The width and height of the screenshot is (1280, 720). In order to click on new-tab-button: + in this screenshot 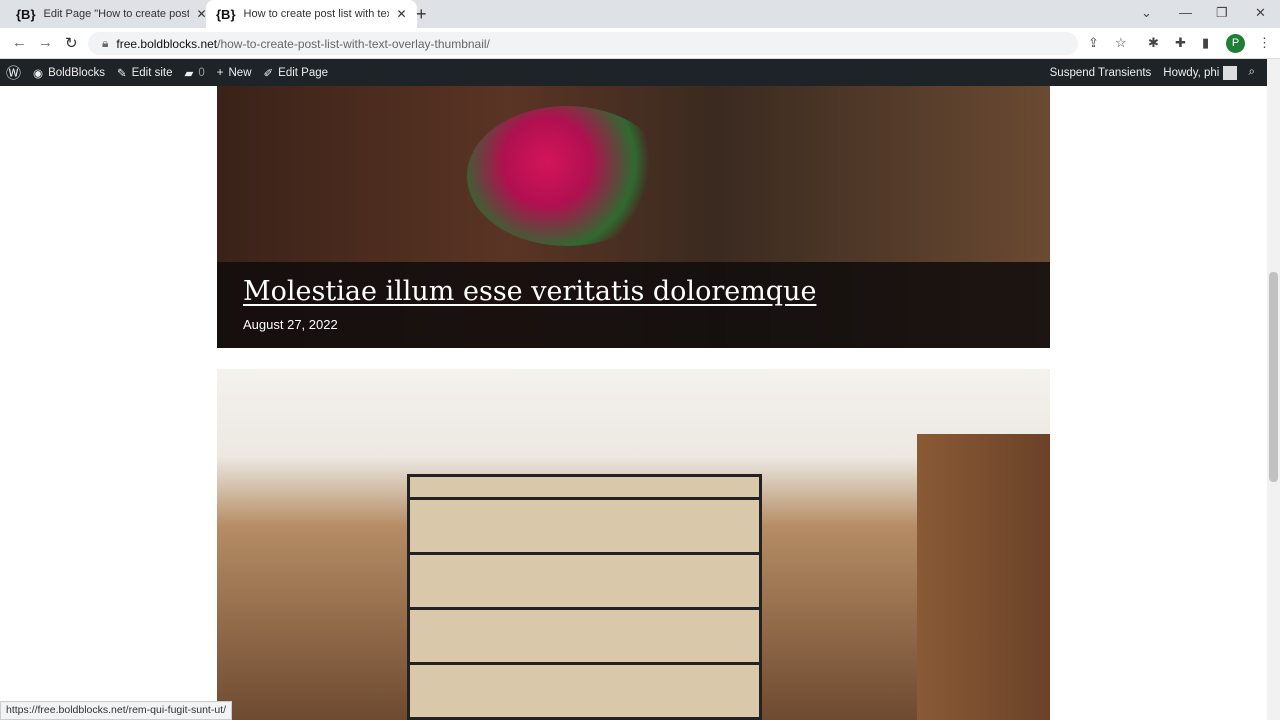, I will do `click(421, 14)`.